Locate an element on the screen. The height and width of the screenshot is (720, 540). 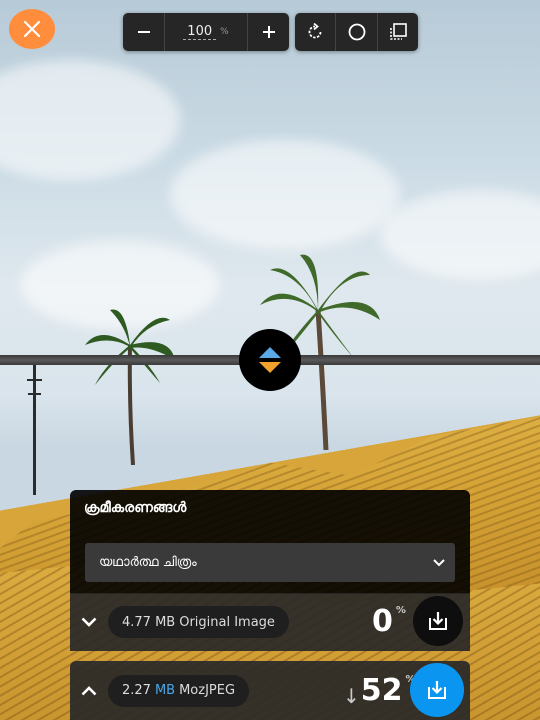
compressed-result-row: 2.27 MB MozJPEG ↓ 52 % is located at coordinates (270, 690).